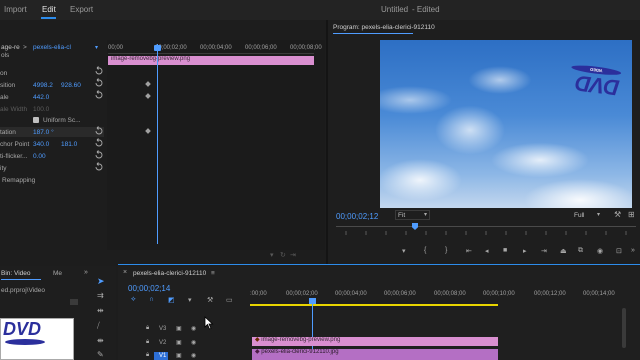 The width and height of the screenshot is (640, 360). I want to click on thumb-logo-text: DVD, so click(22, 329).